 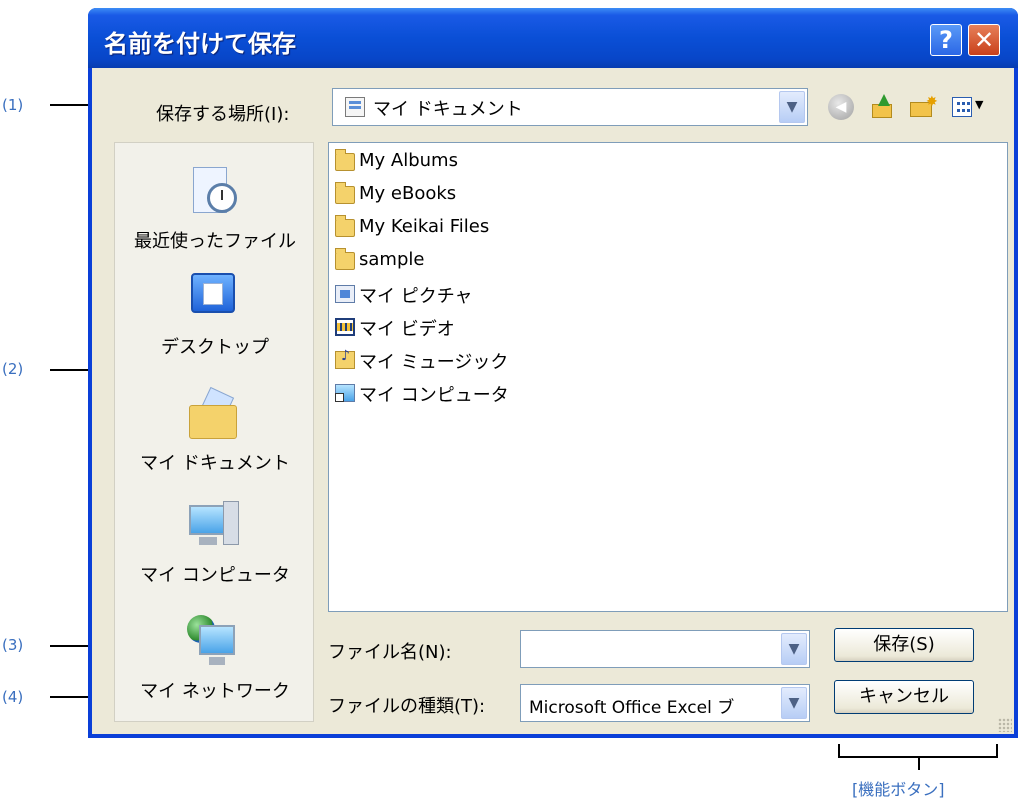 What do you see at coordinates (898, 789) in the screenshot?
I see `function-buttons-label: [機能ボタン]` at bounding box center [898, 789].